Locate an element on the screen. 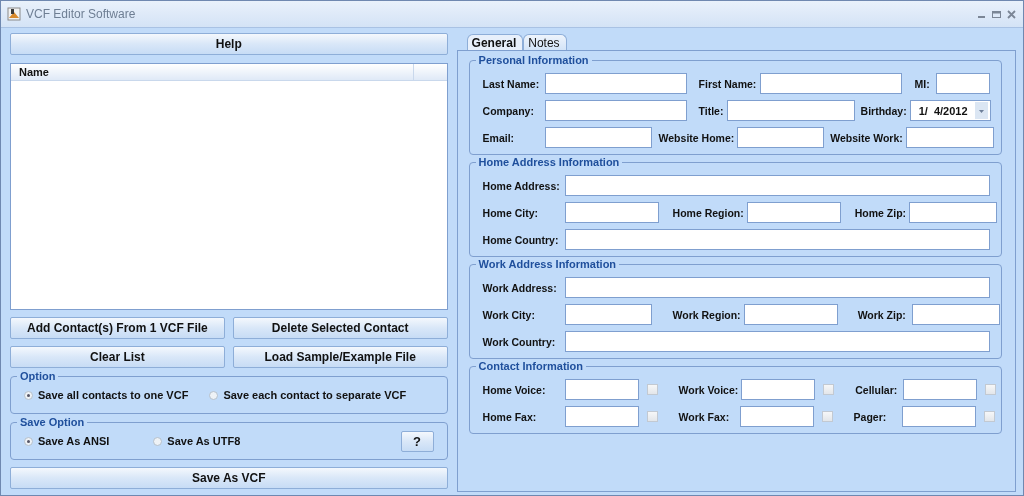 The width and height of the screenshot is (1024, 496). window-title: VCF Editor Software is located at coordinates (81, 14).